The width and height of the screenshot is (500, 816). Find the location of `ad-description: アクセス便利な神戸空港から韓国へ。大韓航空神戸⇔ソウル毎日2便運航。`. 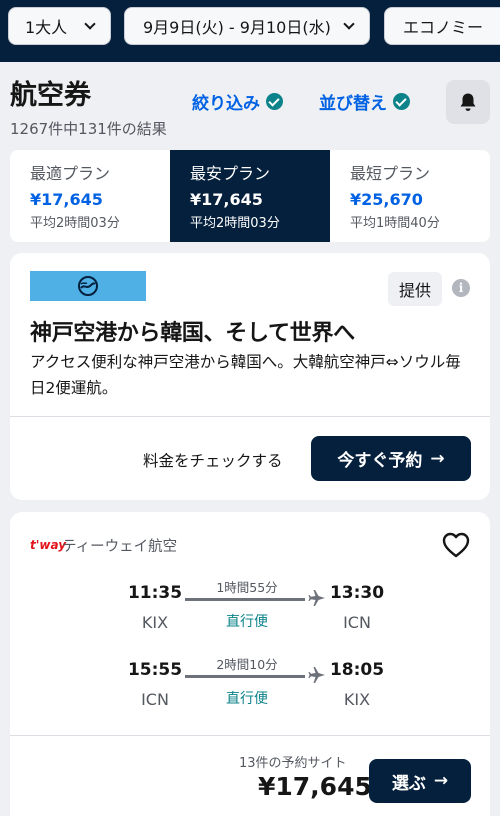

ad-description: アクセス便利な神戸空港から韓国へ。大韓航空神戸⇔ソウル毎日2便運航。 is located at coordinates (245, 375).